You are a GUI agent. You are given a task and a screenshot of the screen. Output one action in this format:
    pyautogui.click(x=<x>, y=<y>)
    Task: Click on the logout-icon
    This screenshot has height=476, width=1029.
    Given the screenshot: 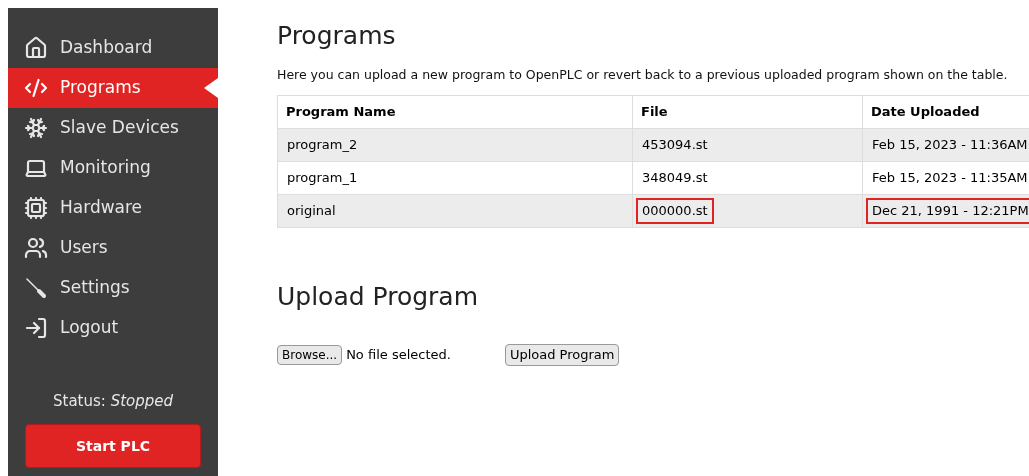 What is the action you would take?
    pyautogui.click(x=36, y=328)
    